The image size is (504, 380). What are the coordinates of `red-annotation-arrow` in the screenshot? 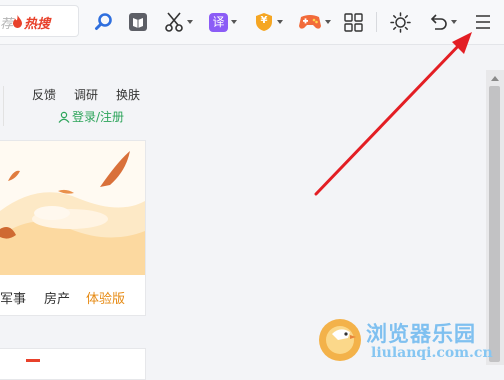 It's located at (393, 114).